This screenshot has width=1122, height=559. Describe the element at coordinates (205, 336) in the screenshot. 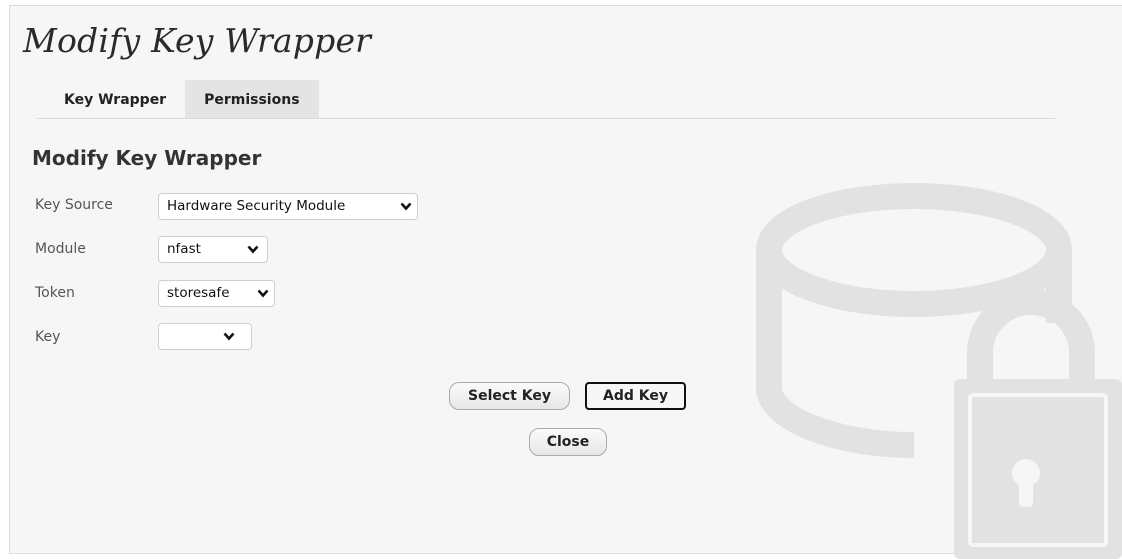

I see `key-select` at that location.